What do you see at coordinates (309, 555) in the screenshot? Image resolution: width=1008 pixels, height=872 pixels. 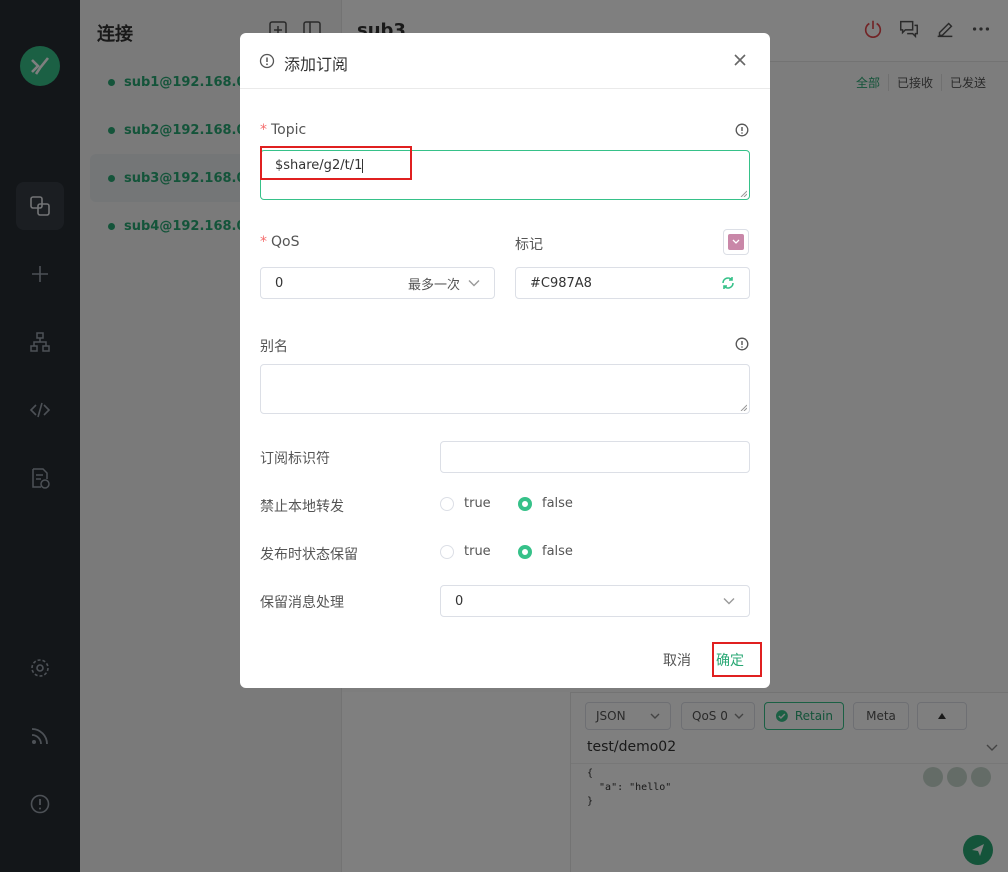 I see `retain-as-published-label: 发布时状态保留` at bounding box center [309, 555].